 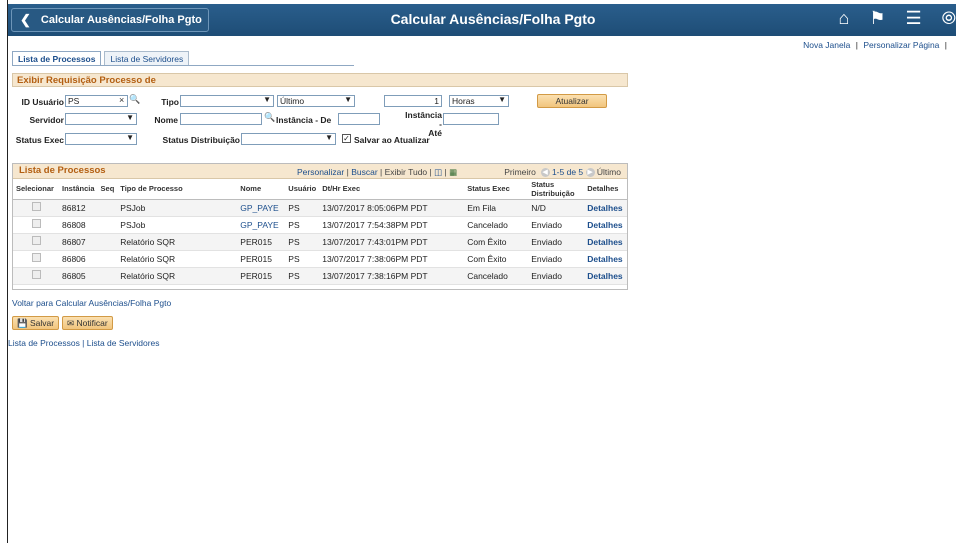 I want to click on save-button: 💾 Salvar, so click(x=36, y=323).